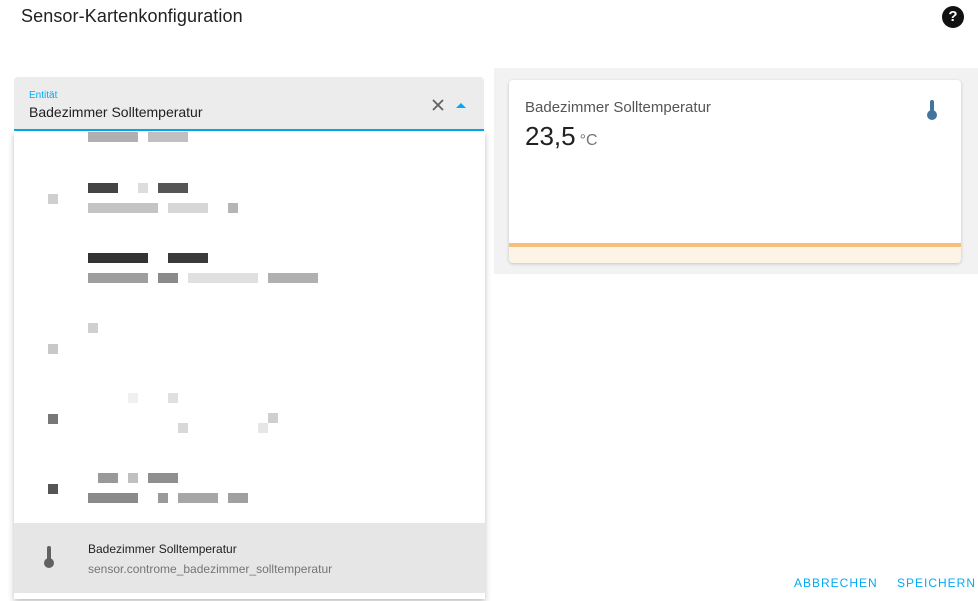 This screenshot has height=601, width=978. Describe the element at coordinates (162, 549) in the screenshot. I see `list-item-primary: Badezimmer Solltemperatur` at that location.